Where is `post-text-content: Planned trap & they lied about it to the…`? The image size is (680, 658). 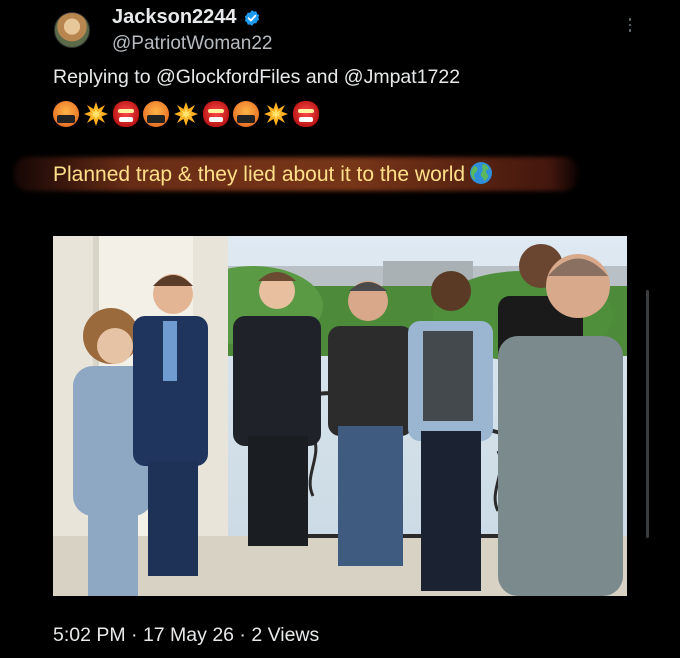 post-text-content: Planned trap & they lied about it to the… is located at coordinates (259, 174).